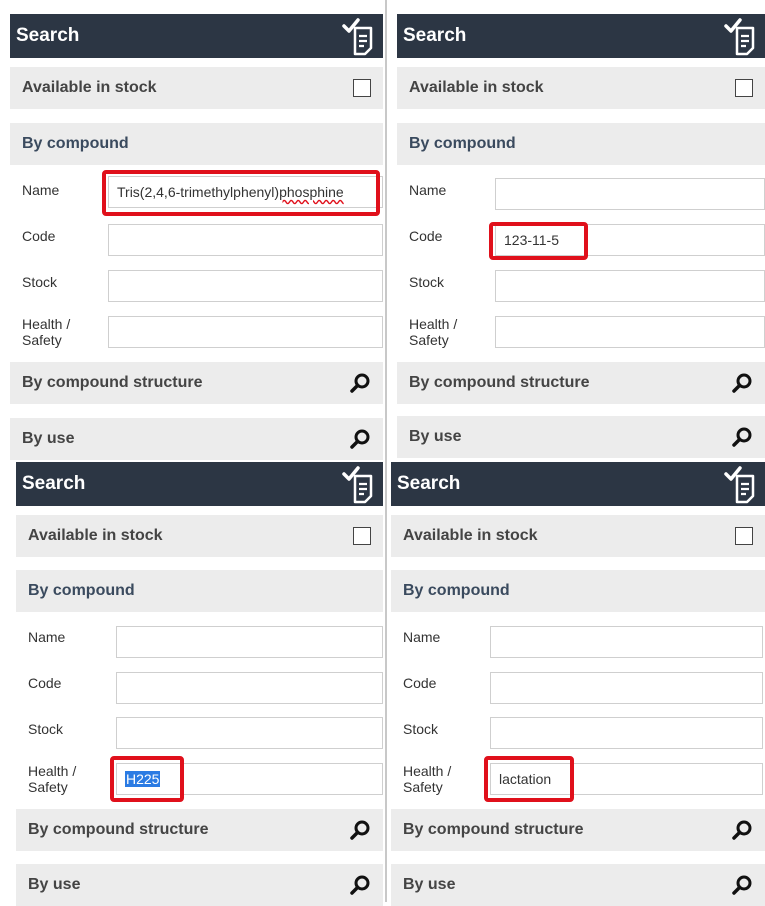  Describe the element at coordinates (386, 451) in the screenshot. I see `panel-divider` at that location.